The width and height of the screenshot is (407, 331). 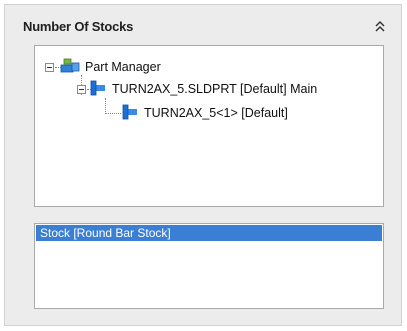 I want to click on tree-node-part-manager: Part Manager, so click(x=103, y=67).